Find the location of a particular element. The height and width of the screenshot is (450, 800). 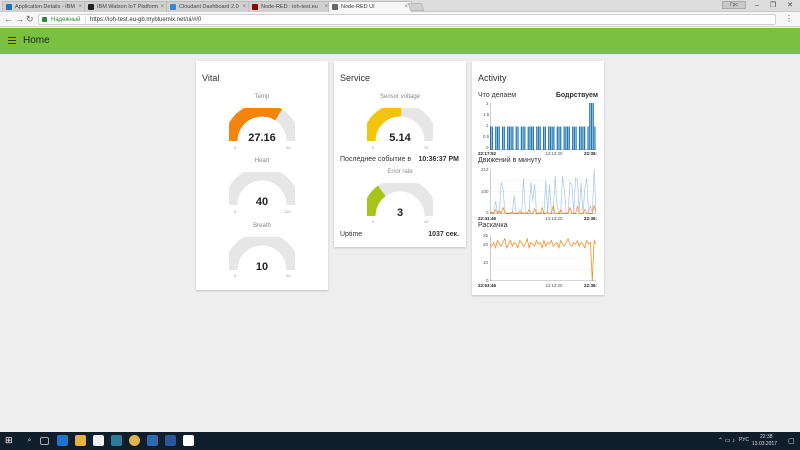

reload-icon: ↻ is located at coordinates (30, 19).